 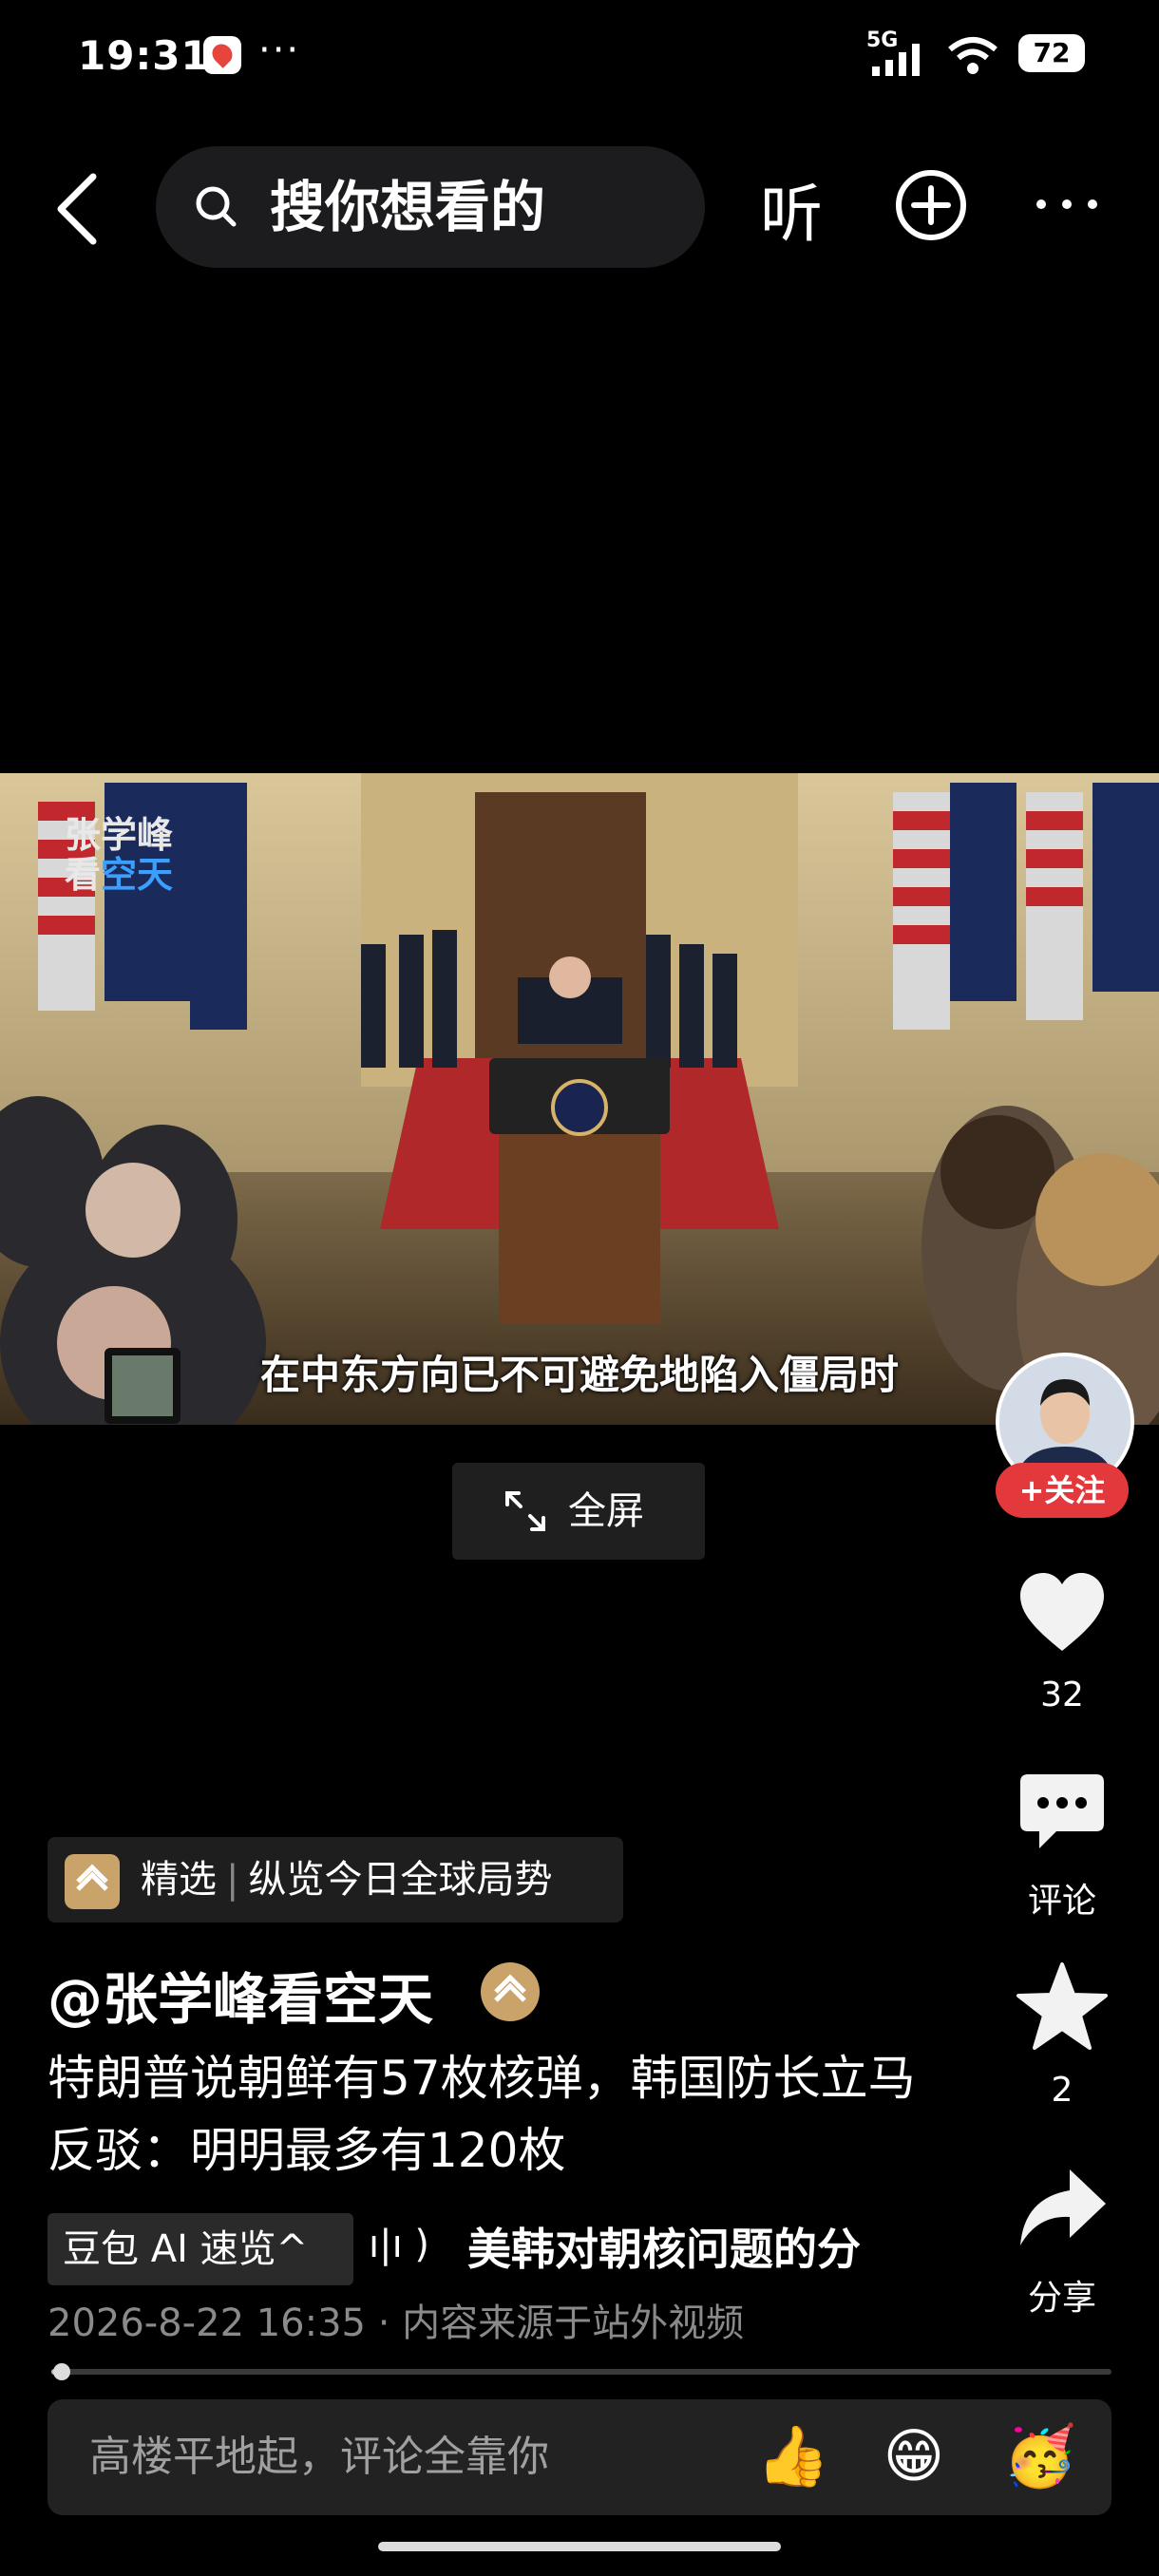 I want to click on ai-summary-button: 豆包 AI 速览^, so click(x=200, y=2249).